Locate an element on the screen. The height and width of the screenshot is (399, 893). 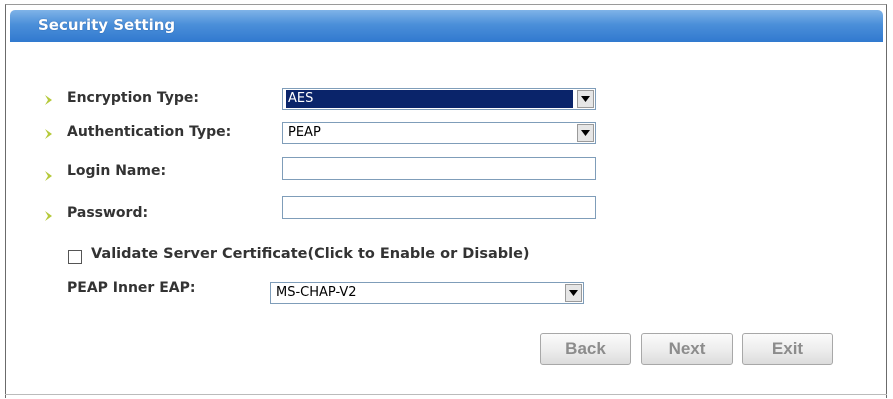
peap-inner-eap-label: PEAP Inner EAP: is located at coordinates (131, 288).